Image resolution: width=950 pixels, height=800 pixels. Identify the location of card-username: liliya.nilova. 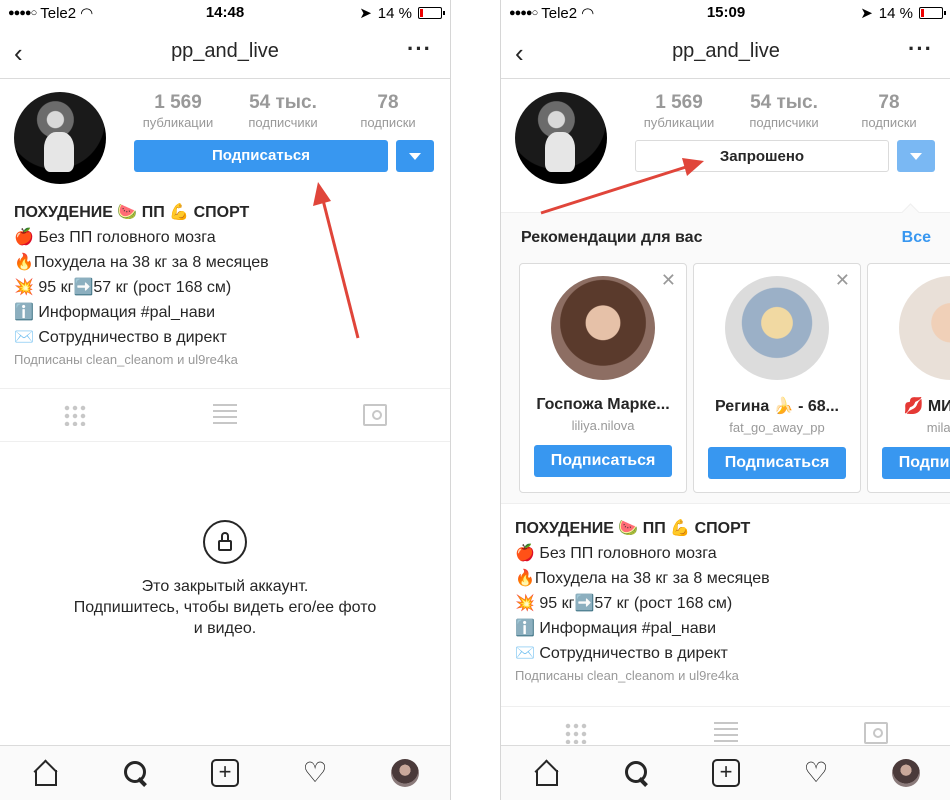
(603, 425).